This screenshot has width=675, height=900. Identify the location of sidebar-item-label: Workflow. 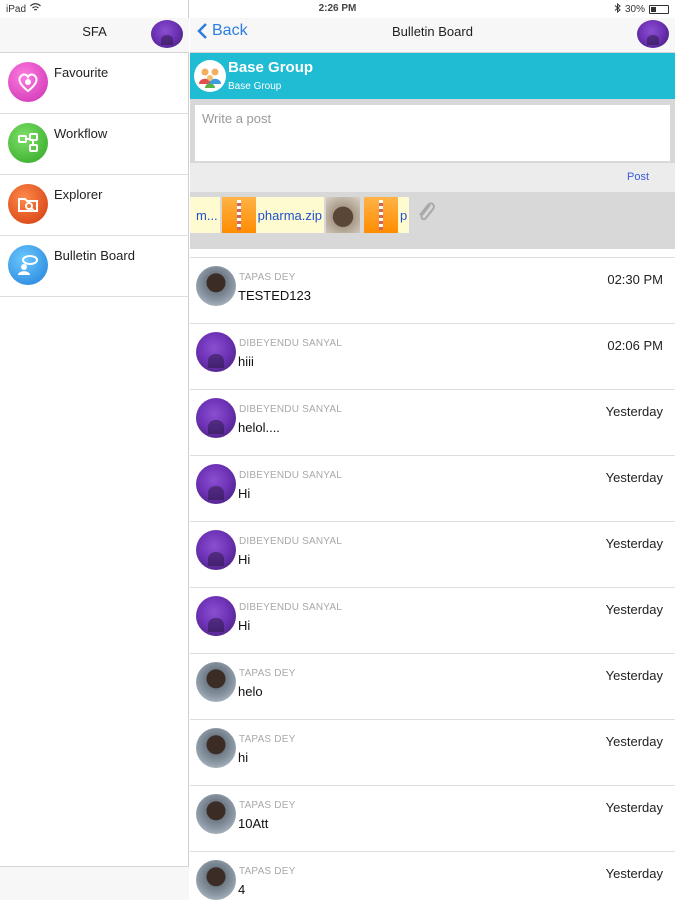
(81, 133).